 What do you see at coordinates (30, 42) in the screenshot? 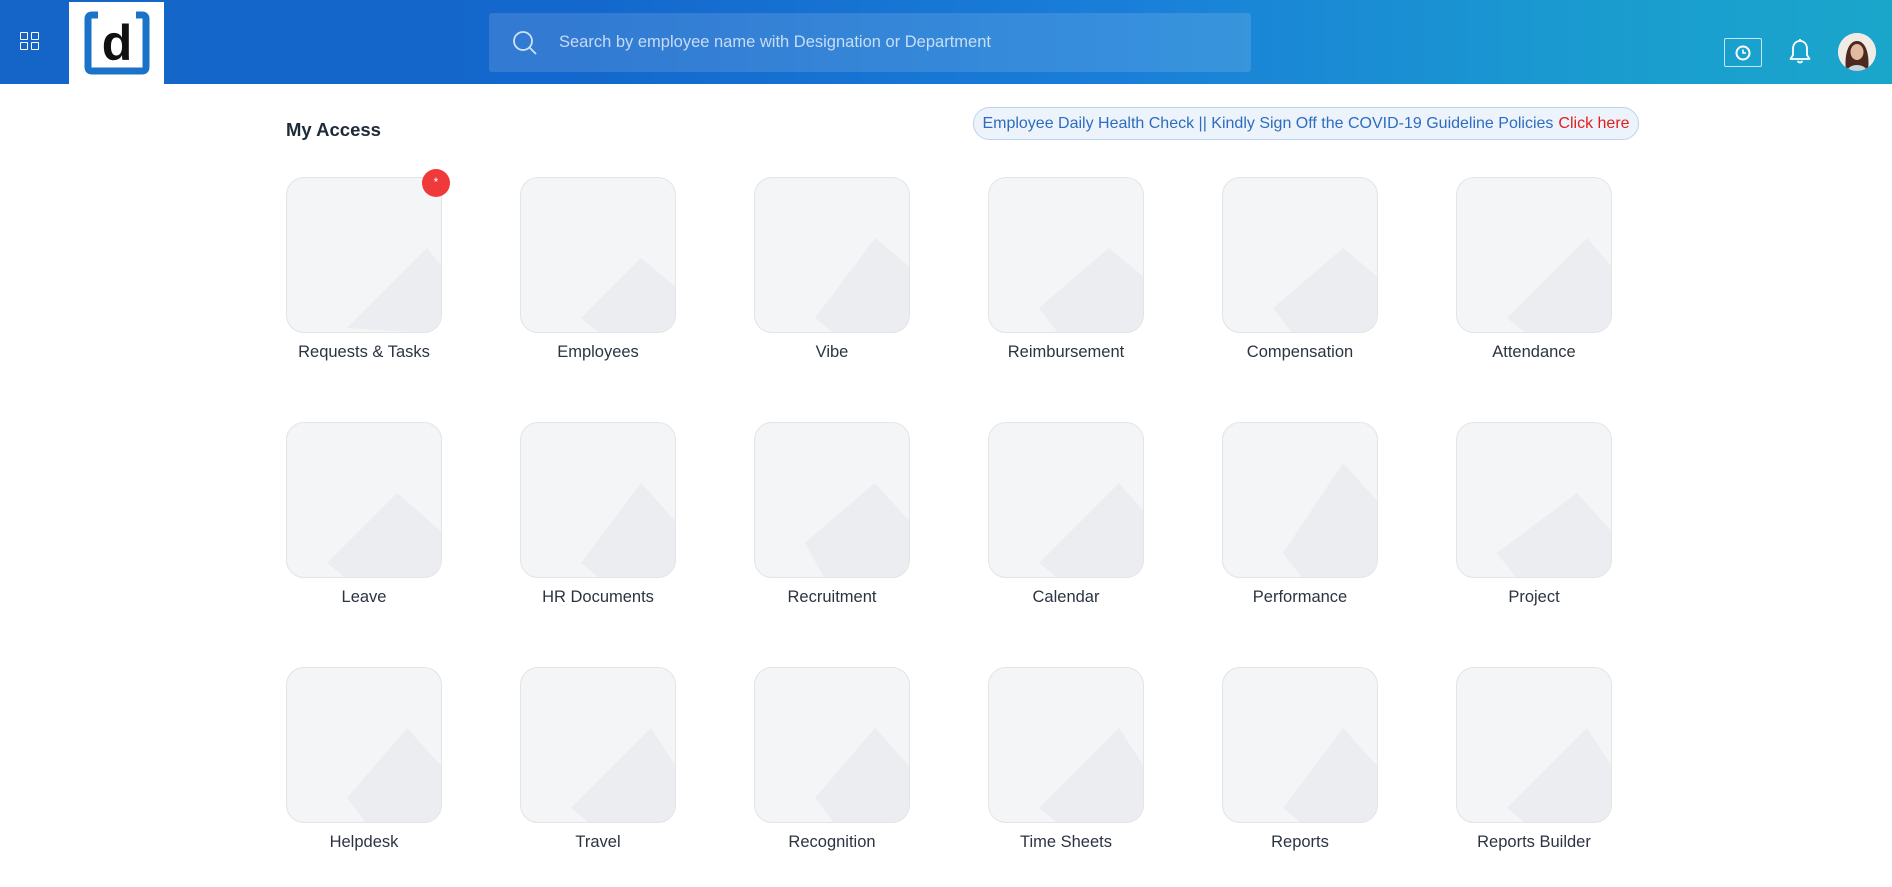
I see `apps-grid-icon` at bounding box center [30, 42].